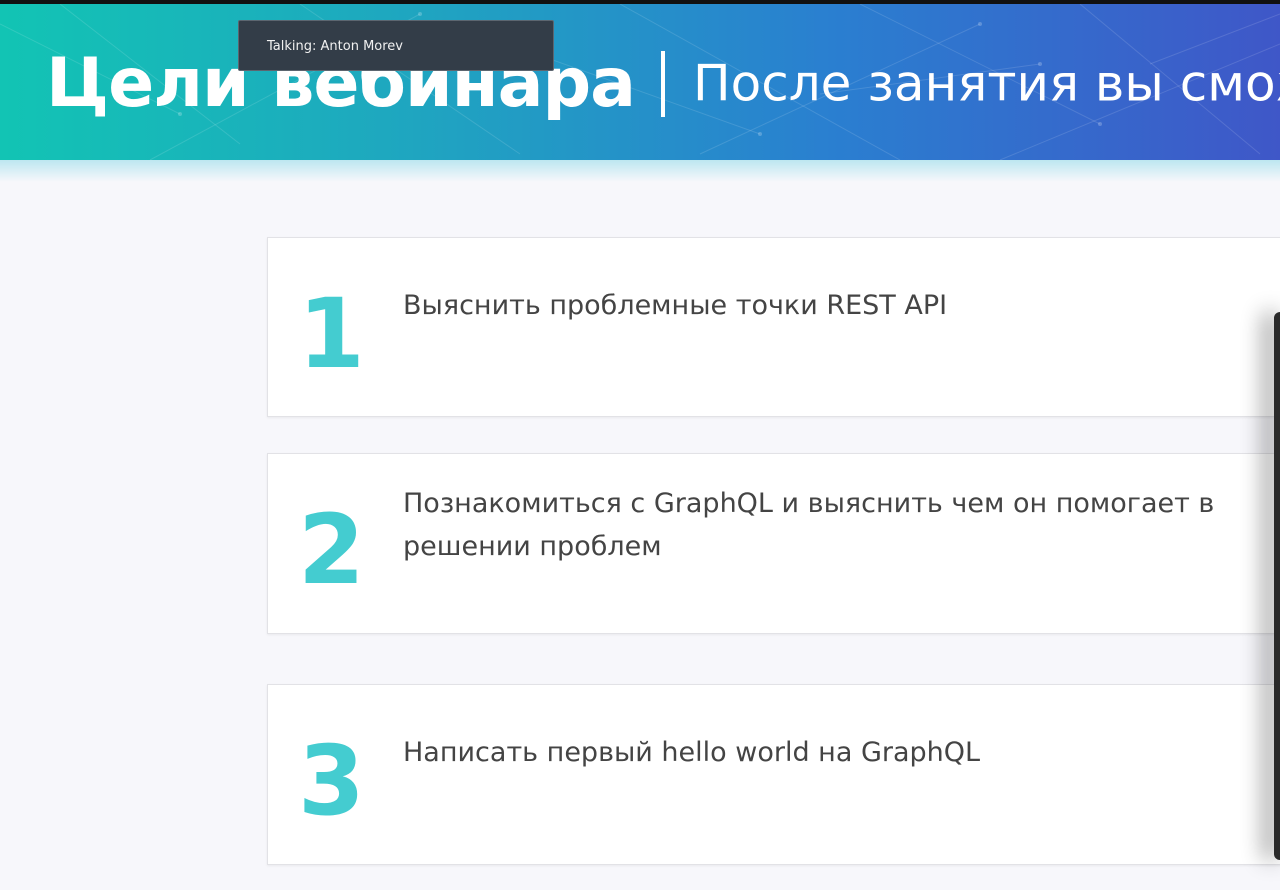  I want to click on goal-text: Выяснить проблемные точки REST API, so click(675, 305).